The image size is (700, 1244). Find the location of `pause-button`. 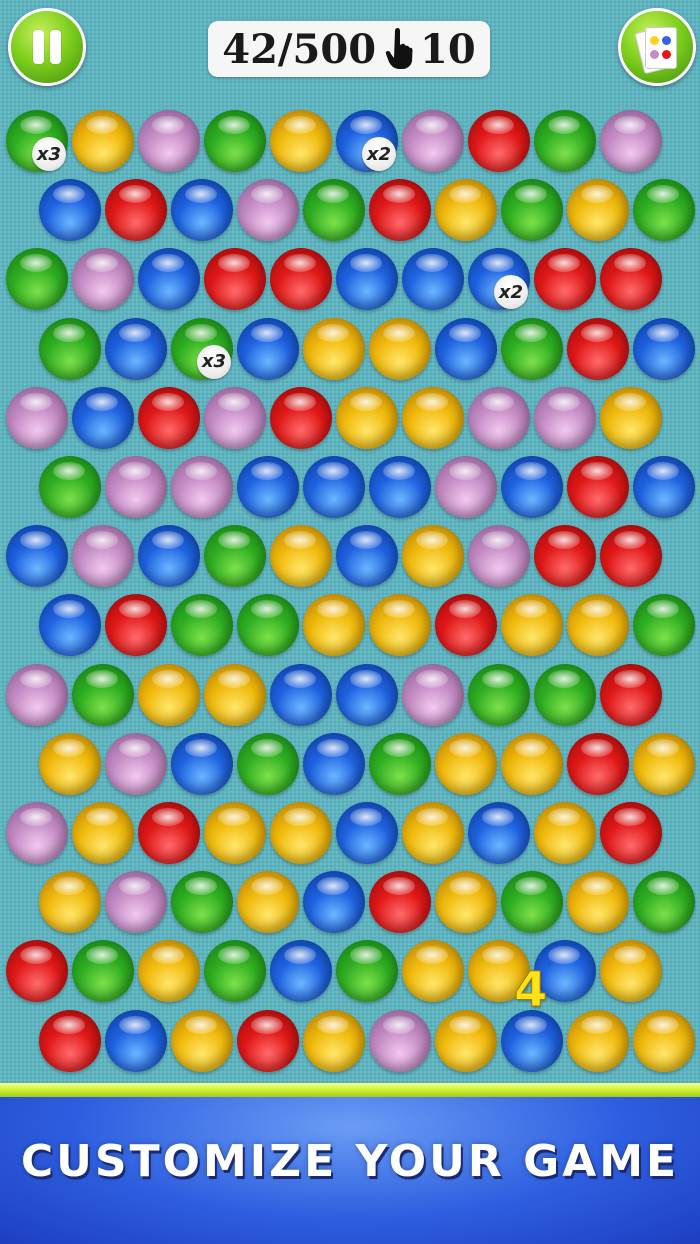

pause-button is located at coordinates (47, 47).